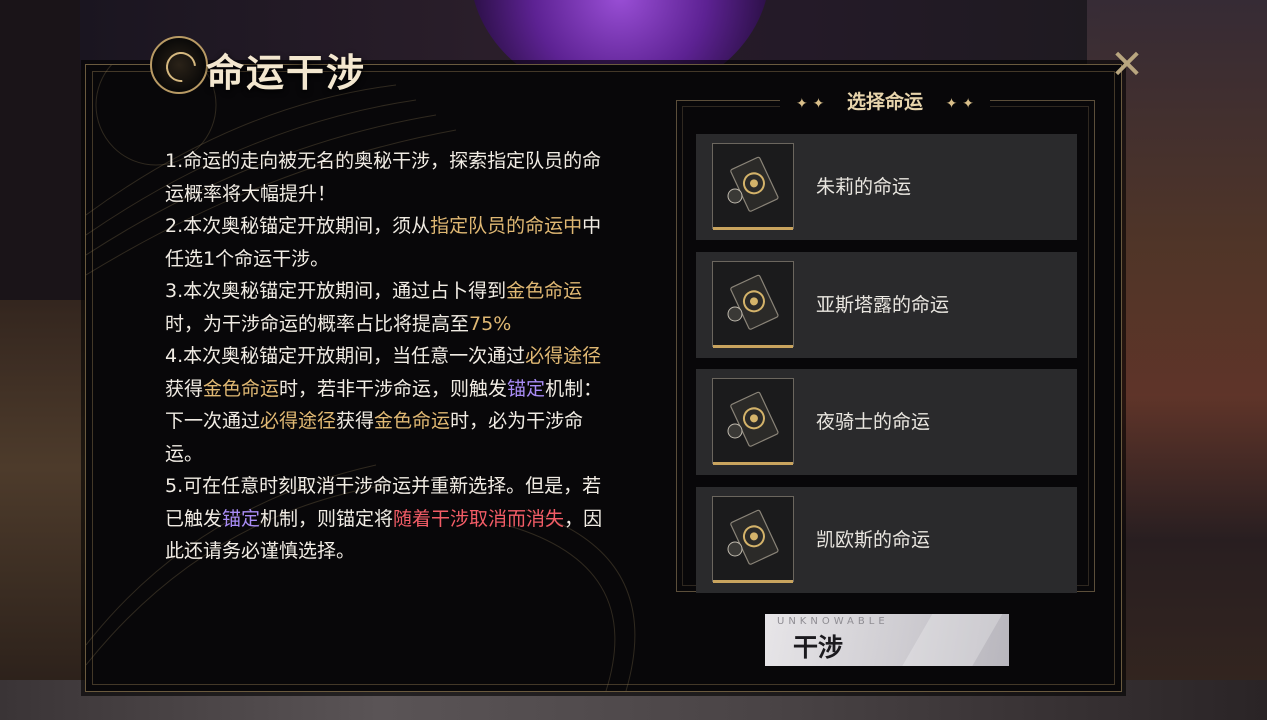 This screenshot has height=720, width=1267. What do you see at coordinates (298, 226) in the screenshot?
I see `rule-text: 2.本次奥秘锚定开放期间，须从` at bounding box center [298, 226].